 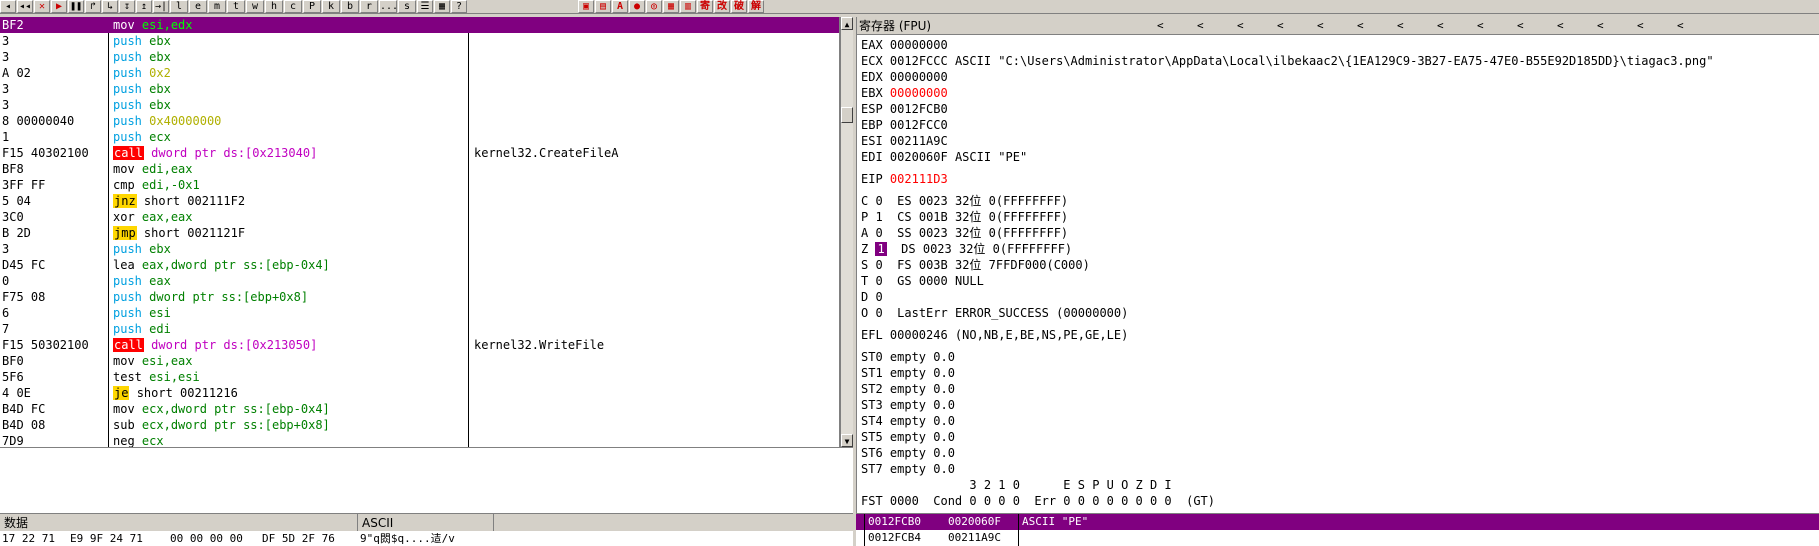 I want to click on toolbar-button: e, so click(x=198, y=6).